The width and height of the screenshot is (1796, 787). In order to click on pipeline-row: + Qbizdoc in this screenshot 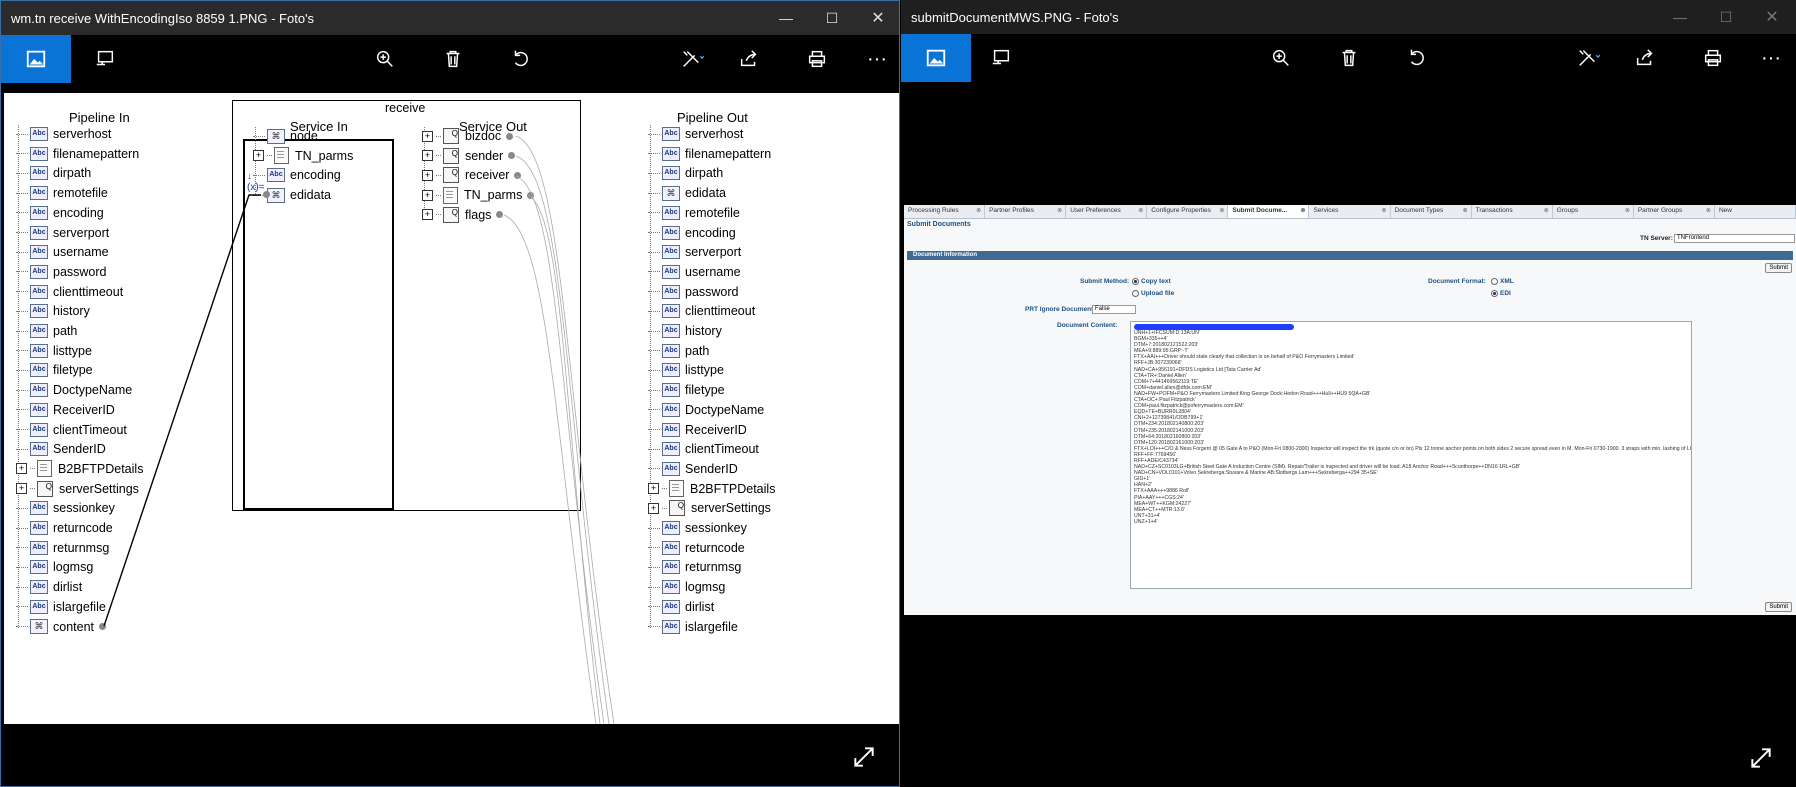, I will do `click(468, 136)`.